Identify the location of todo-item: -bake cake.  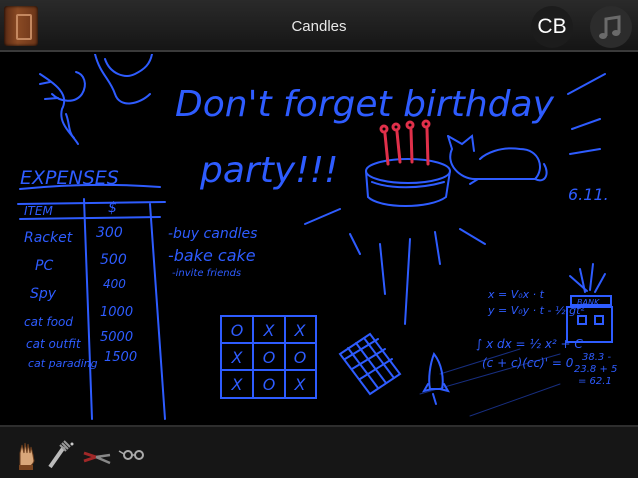
(212, 255).